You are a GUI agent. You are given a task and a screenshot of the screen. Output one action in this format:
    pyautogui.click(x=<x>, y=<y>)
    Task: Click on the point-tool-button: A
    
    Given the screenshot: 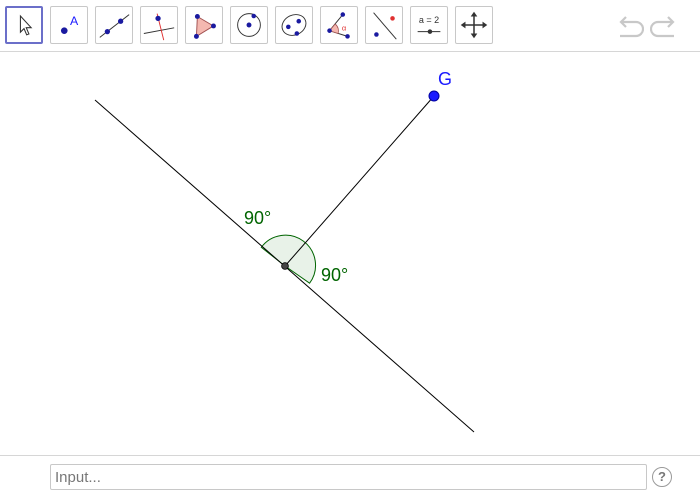 What is the action you would take?
    pyautogui.click(x=69, y=25)
    